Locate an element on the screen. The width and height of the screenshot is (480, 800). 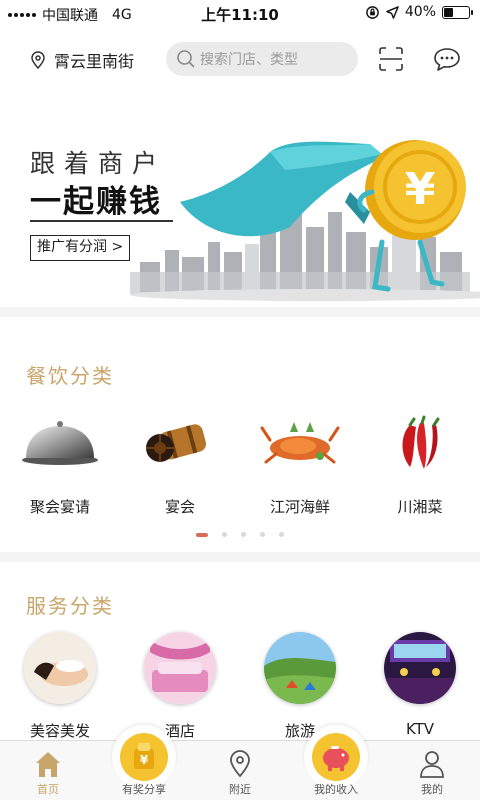
tab-my-income: 我的收入 is located at coordinates (336, 762).